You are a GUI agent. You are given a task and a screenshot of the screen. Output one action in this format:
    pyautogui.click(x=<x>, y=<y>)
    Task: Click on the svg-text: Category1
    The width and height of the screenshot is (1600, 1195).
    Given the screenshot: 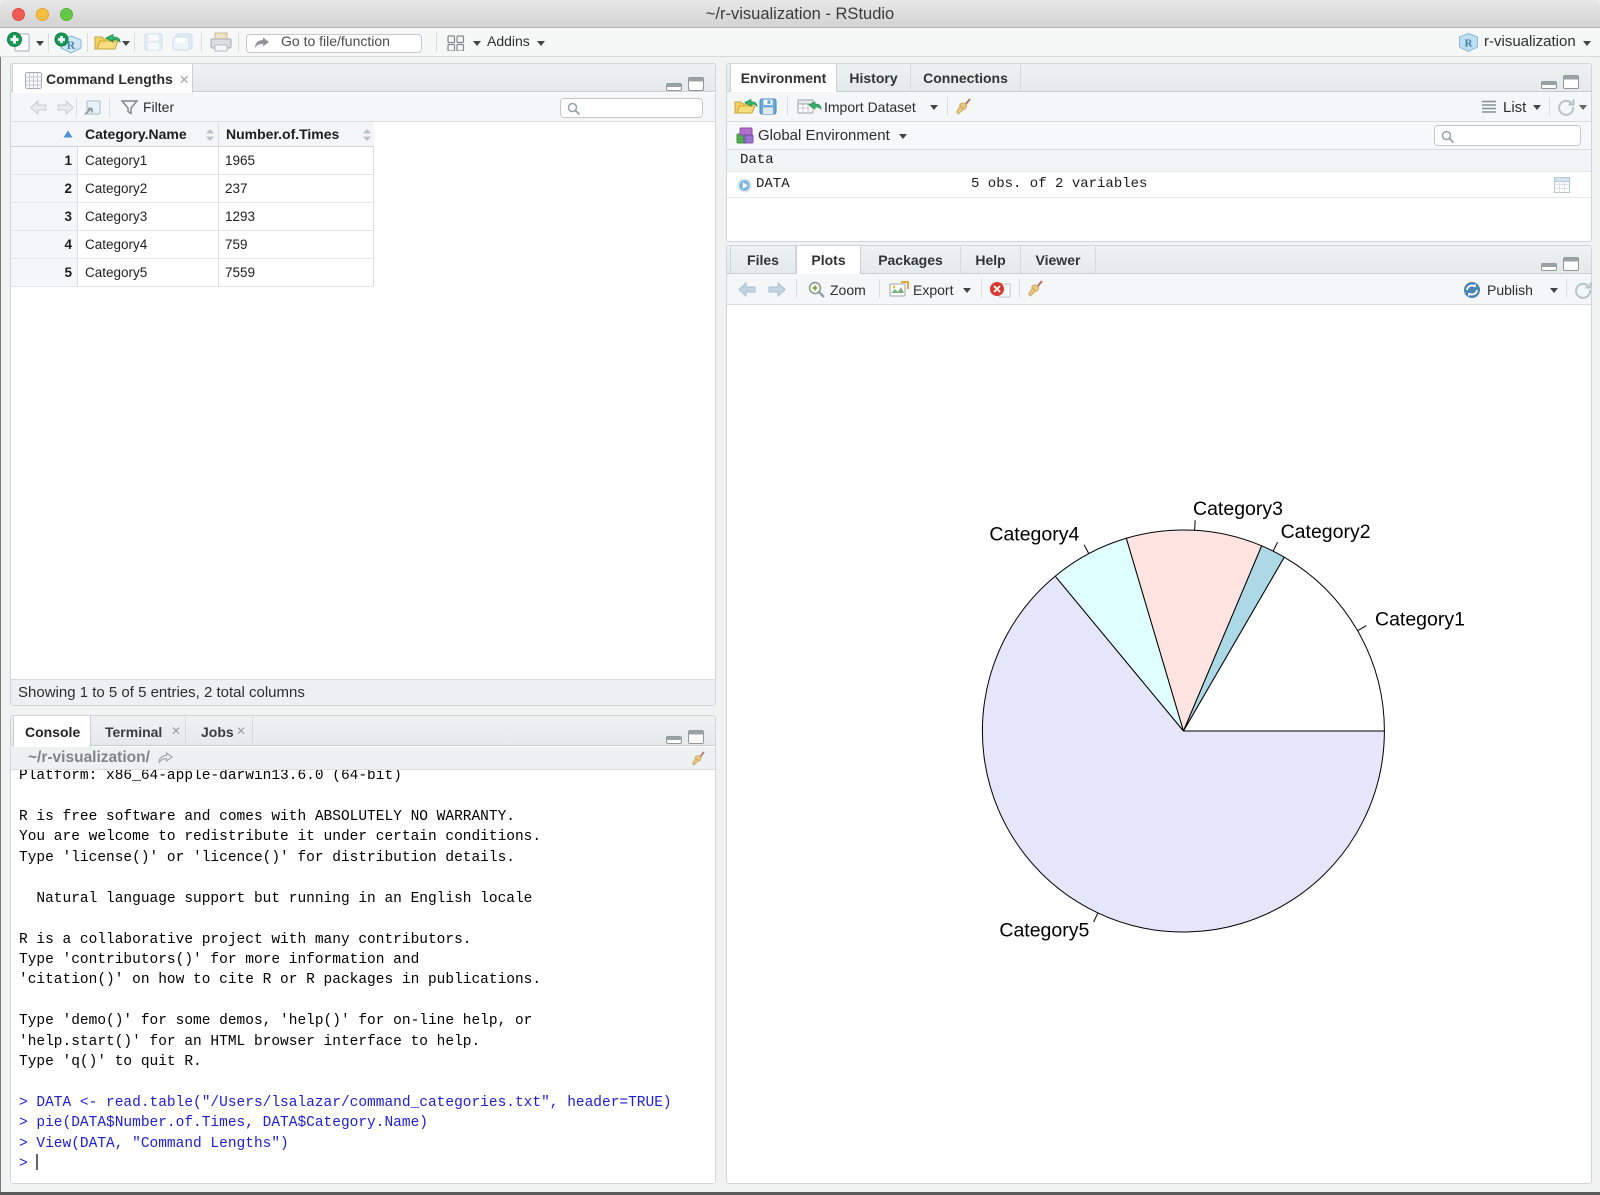 What is the action you would take?
    pyautogui.click(x=1420, y=619)
    